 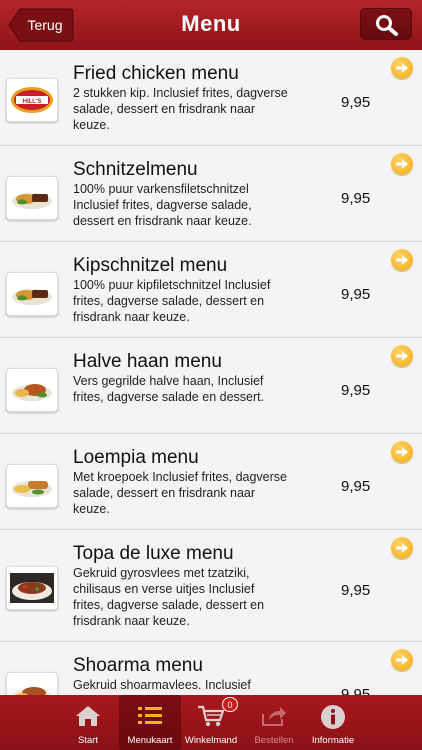 What do you see at coordinates (211, 740) in the screenshot?
I see `tab-label: Winkelmand` at bounding box center [211, 740].